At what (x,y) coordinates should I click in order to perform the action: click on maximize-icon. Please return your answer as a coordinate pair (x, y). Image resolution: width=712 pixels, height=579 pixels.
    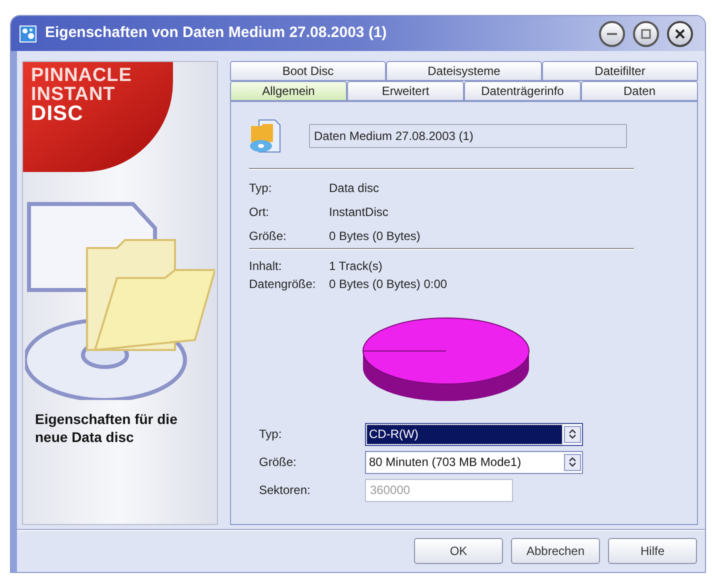
    Looking at the image, I should click on (646, 33).